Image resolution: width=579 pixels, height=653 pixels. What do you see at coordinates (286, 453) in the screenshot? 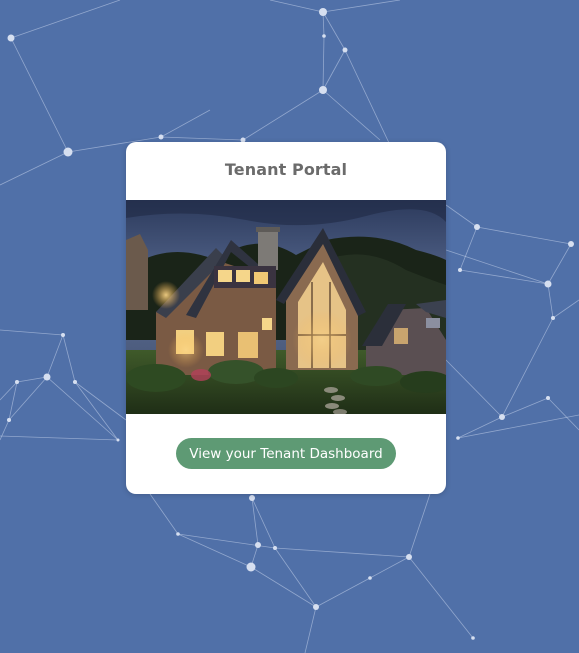
I see `view-tenant-dashboard-button: View your Tenant Dashboard` at bounding box center [286, 453].